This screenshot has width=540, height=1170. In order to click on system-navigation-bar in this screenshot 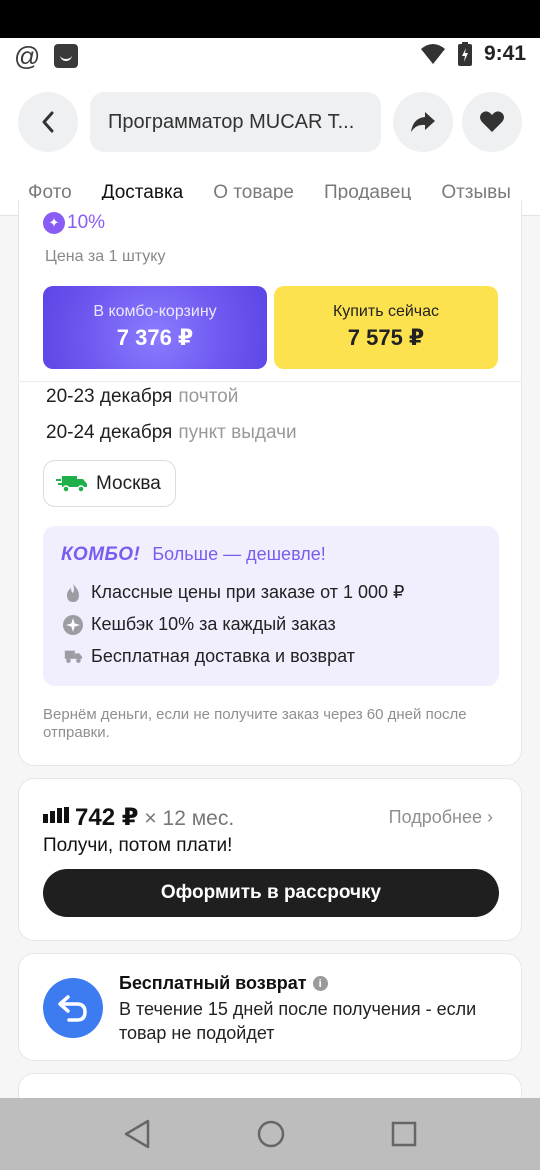, I will do `click(270, 1134)`.